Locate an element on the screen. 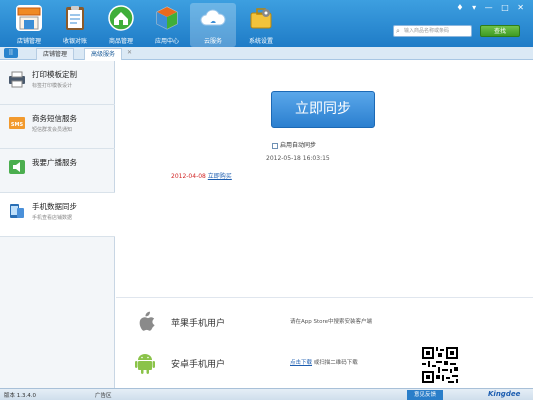  sidebar-item-desc: 标签打印模板设计 is located at coordinates (52, 86).